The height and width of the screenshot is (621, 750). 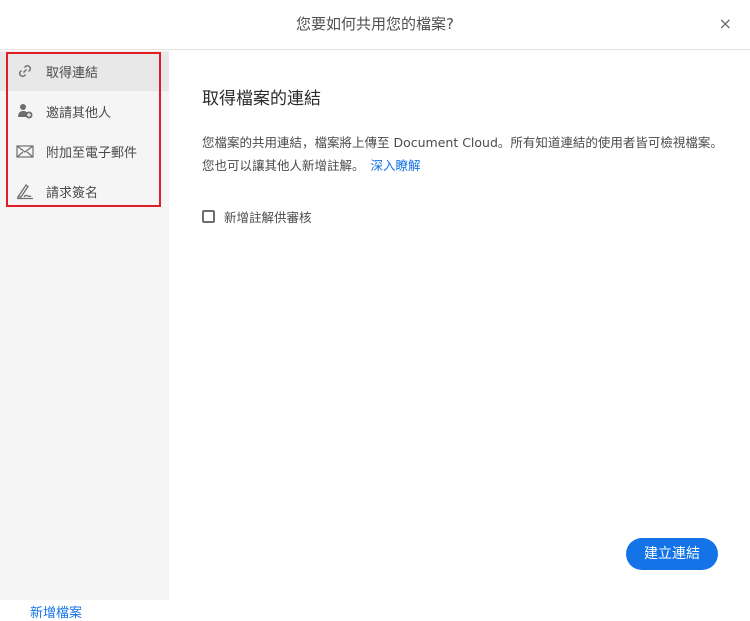 I want to click on dialog-header: 您要如何共用您的檔案? ×, so click(x=375, y=25).